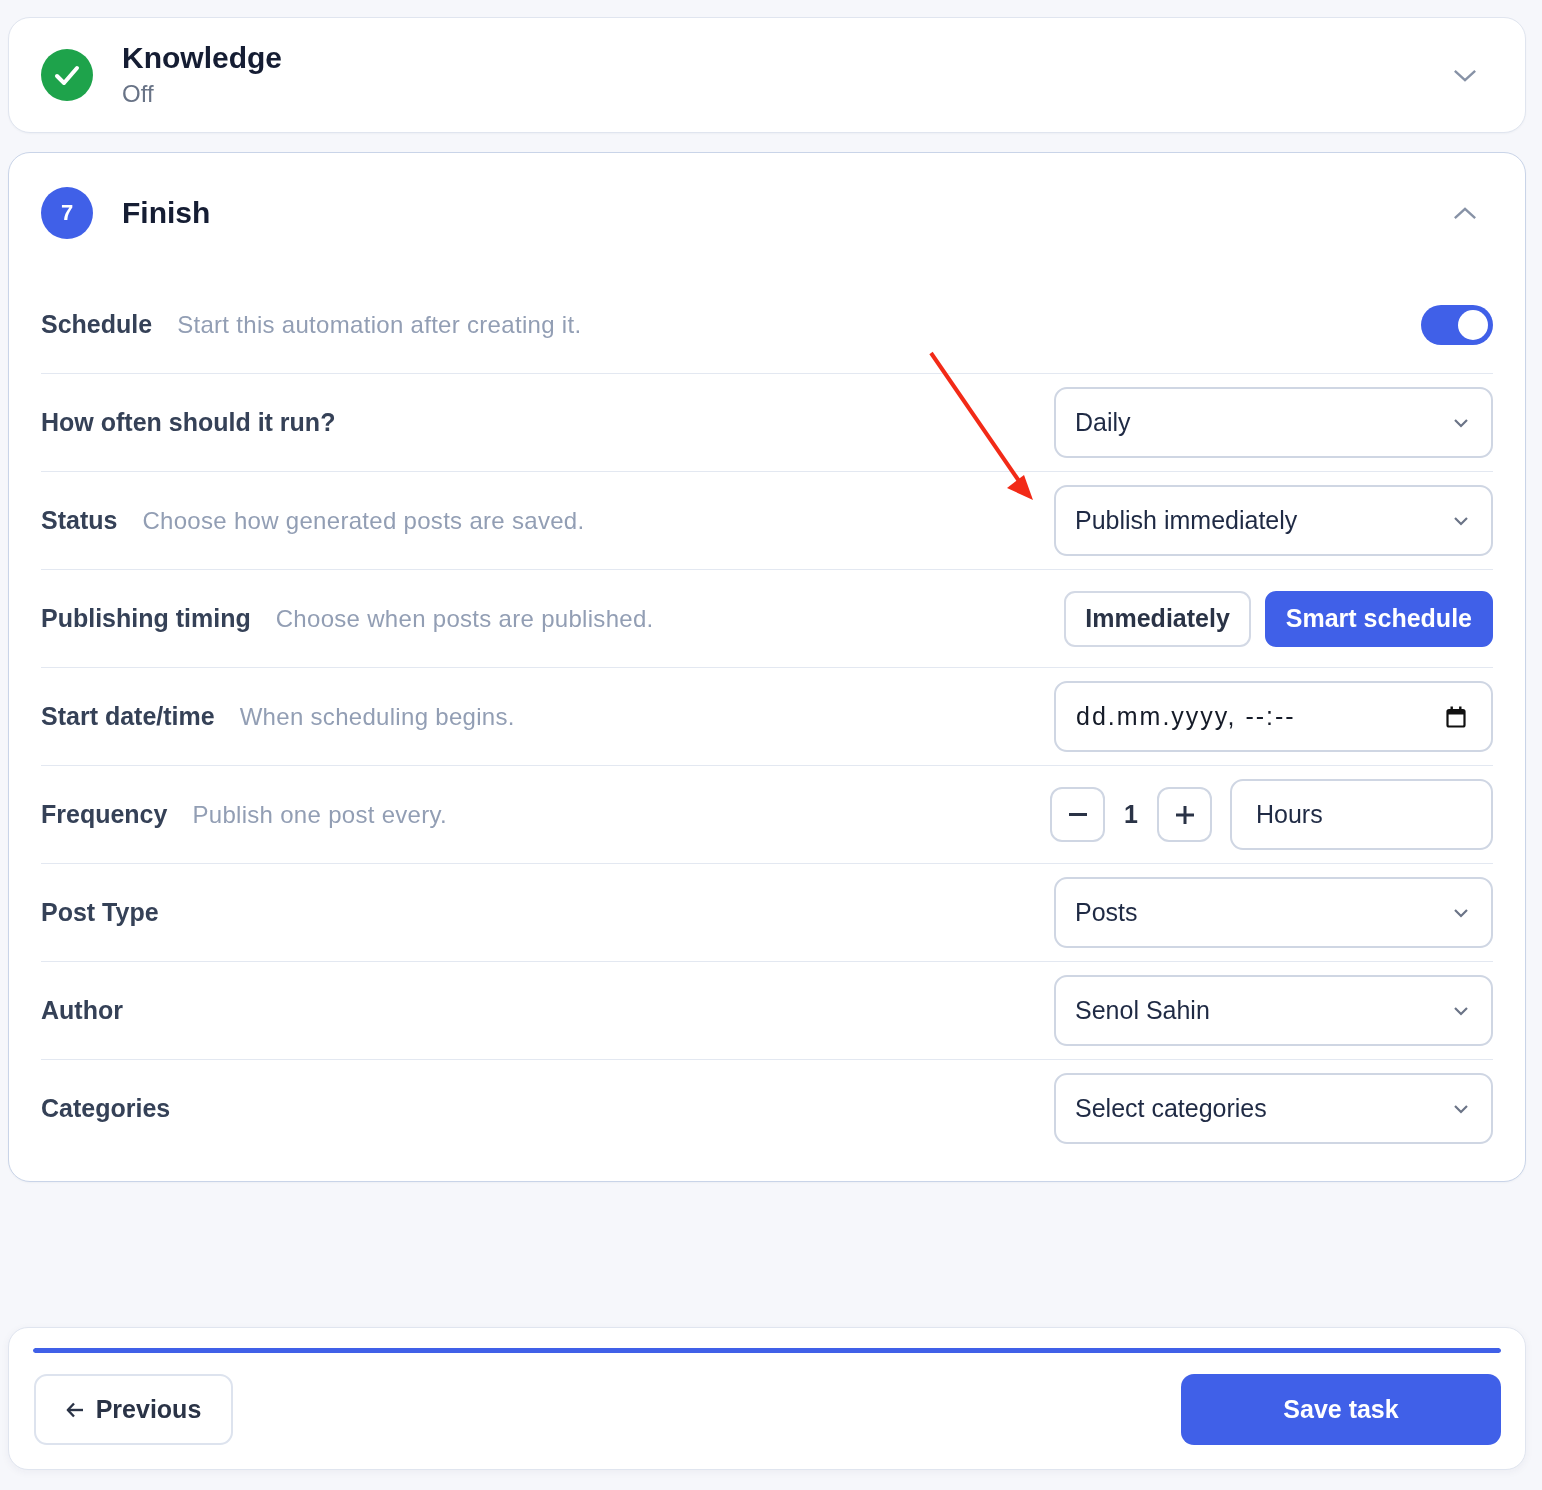 The width and height of the screenshot is (1542, 1490). Describe the element at coordinates (106, 1108) in the screenshot. I see `field-label: Categories` at that location.